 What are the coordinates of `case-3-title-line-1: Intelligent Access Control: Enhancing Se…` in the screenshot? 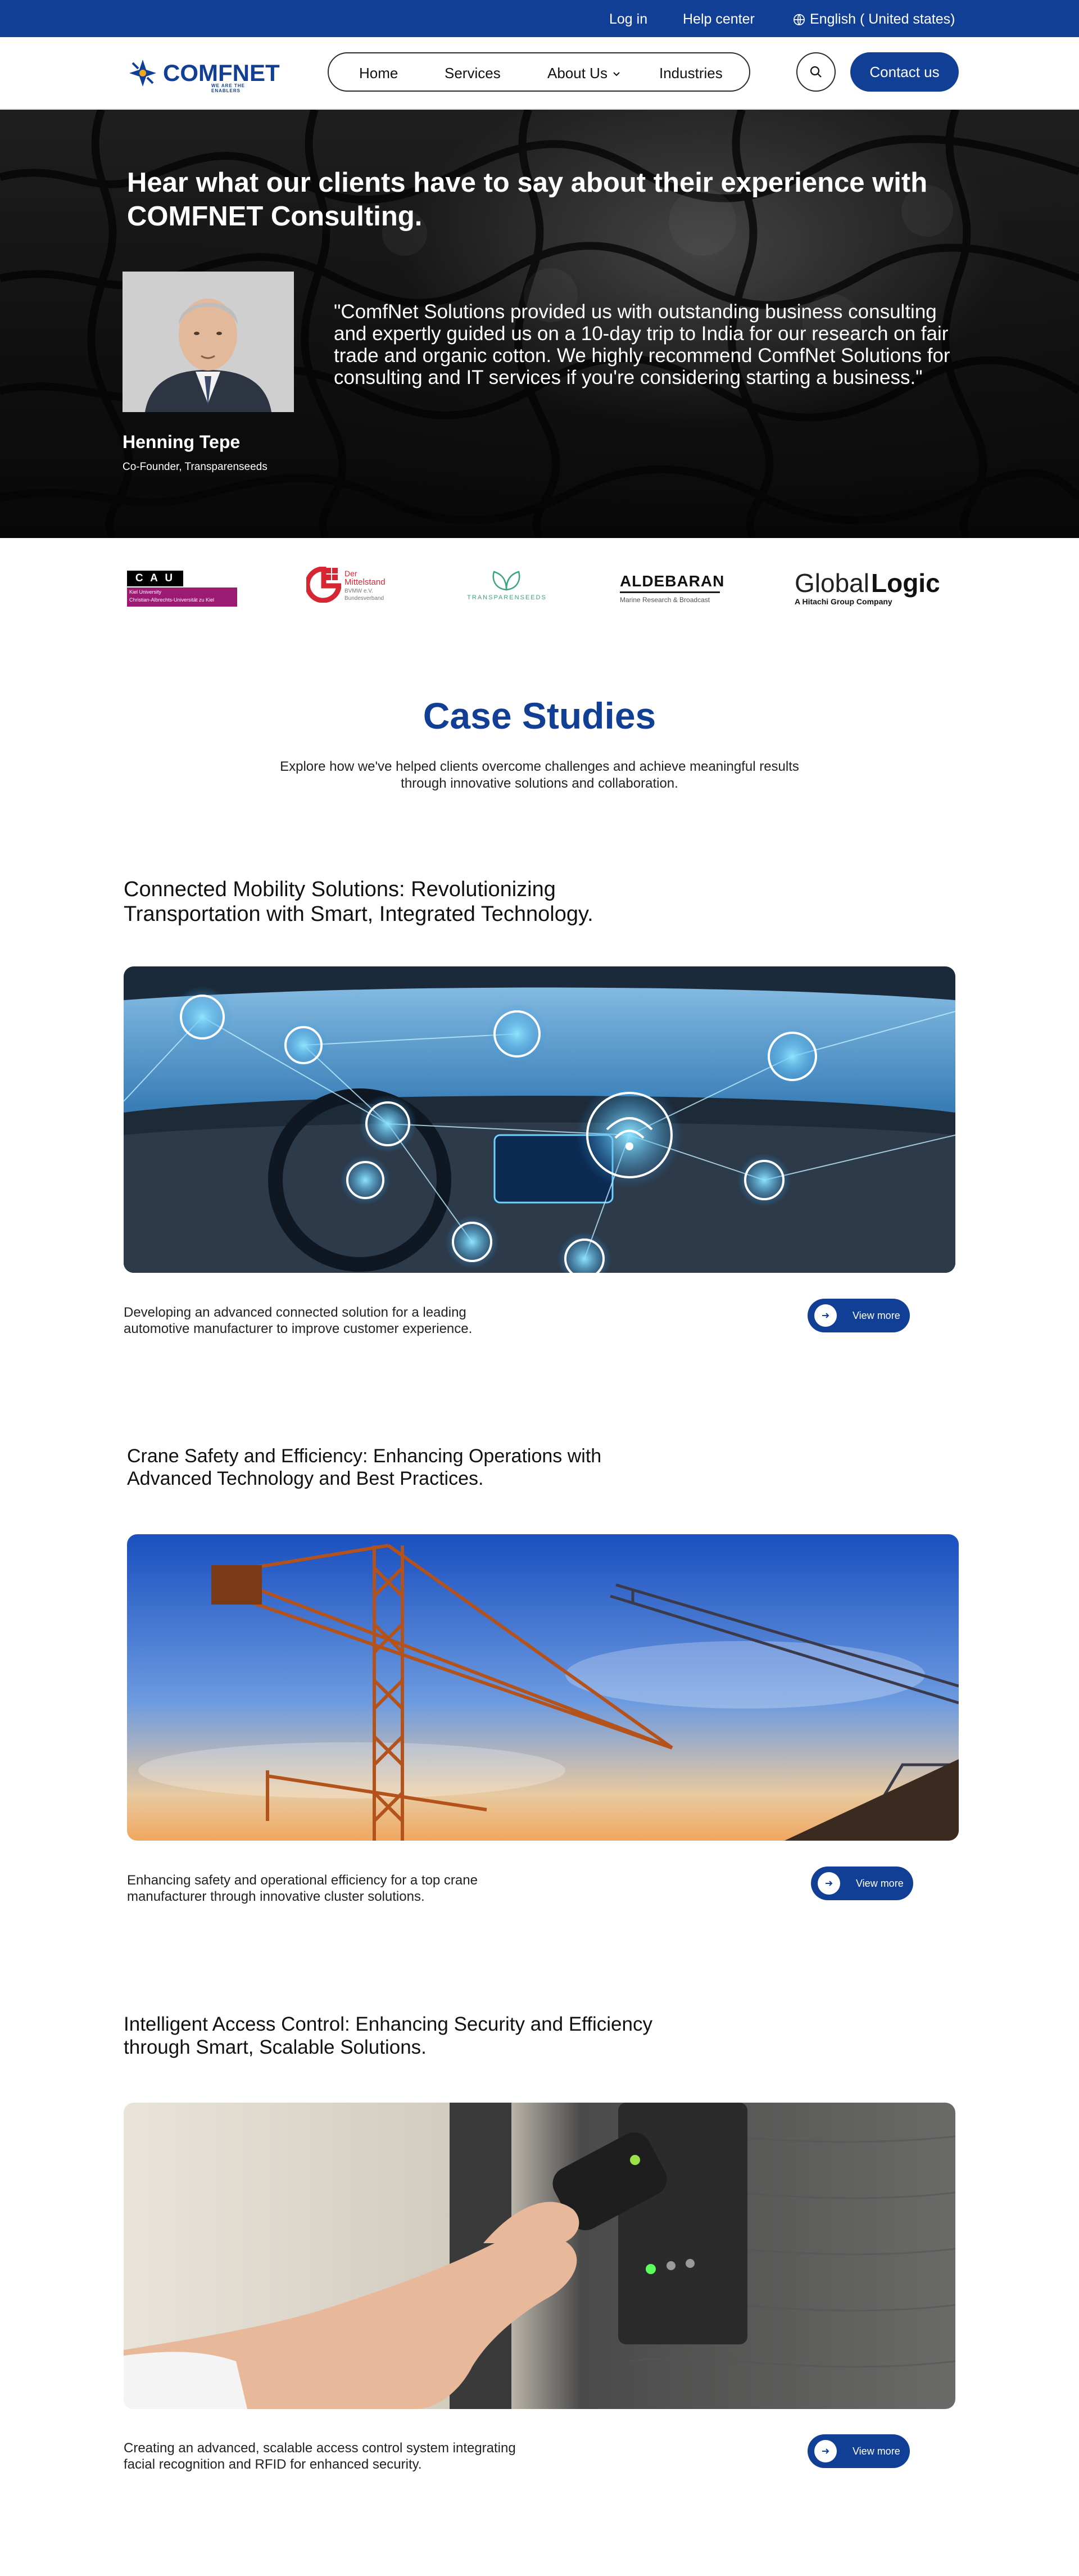 It's located at (388, 2024).